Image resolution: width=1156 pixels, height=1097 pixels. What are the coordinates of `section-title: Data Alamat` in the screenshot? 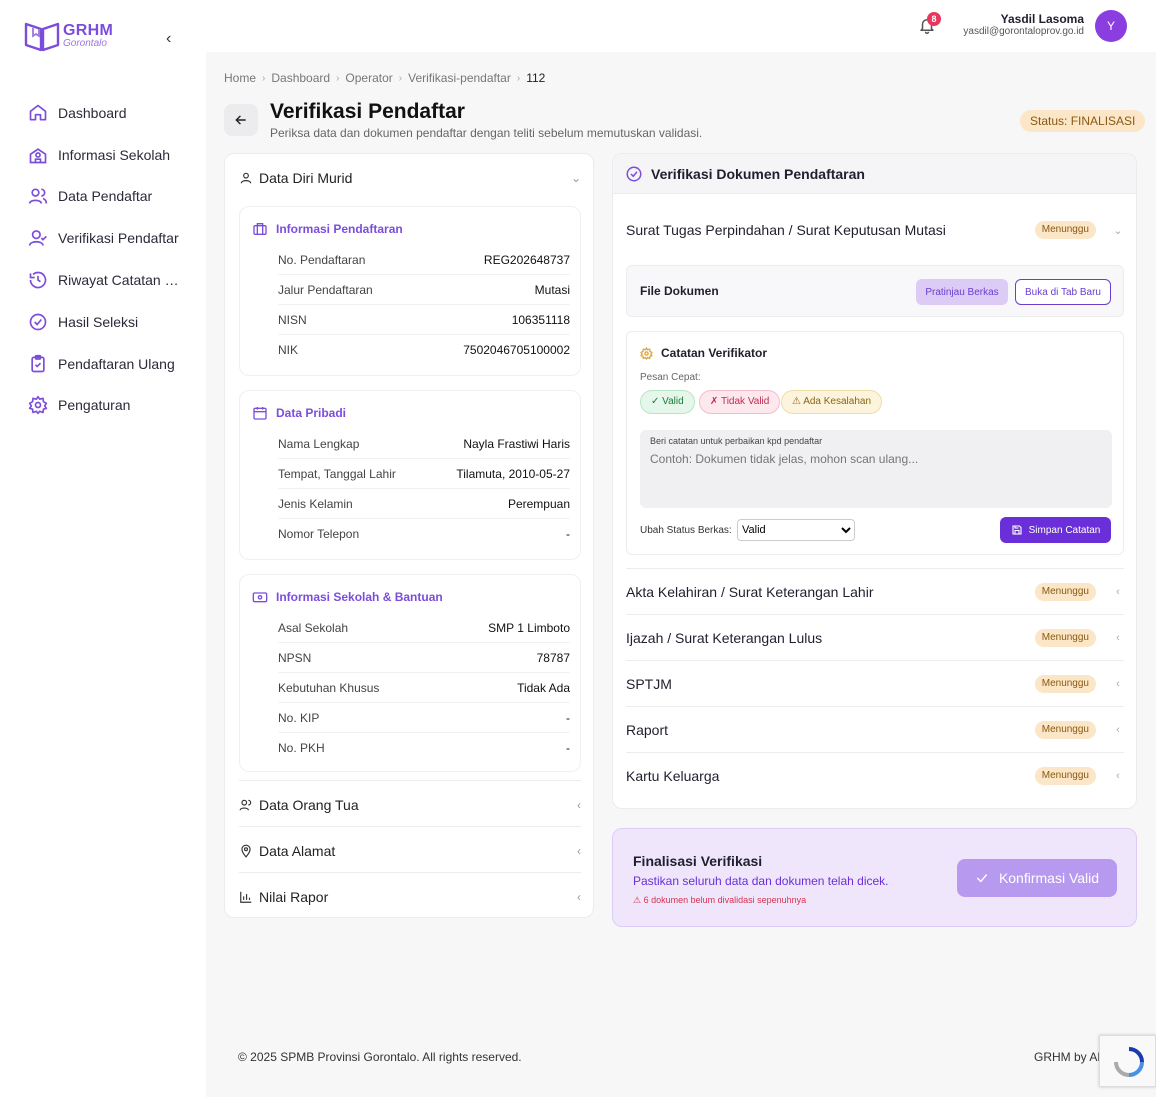 It's located at (297, 851).